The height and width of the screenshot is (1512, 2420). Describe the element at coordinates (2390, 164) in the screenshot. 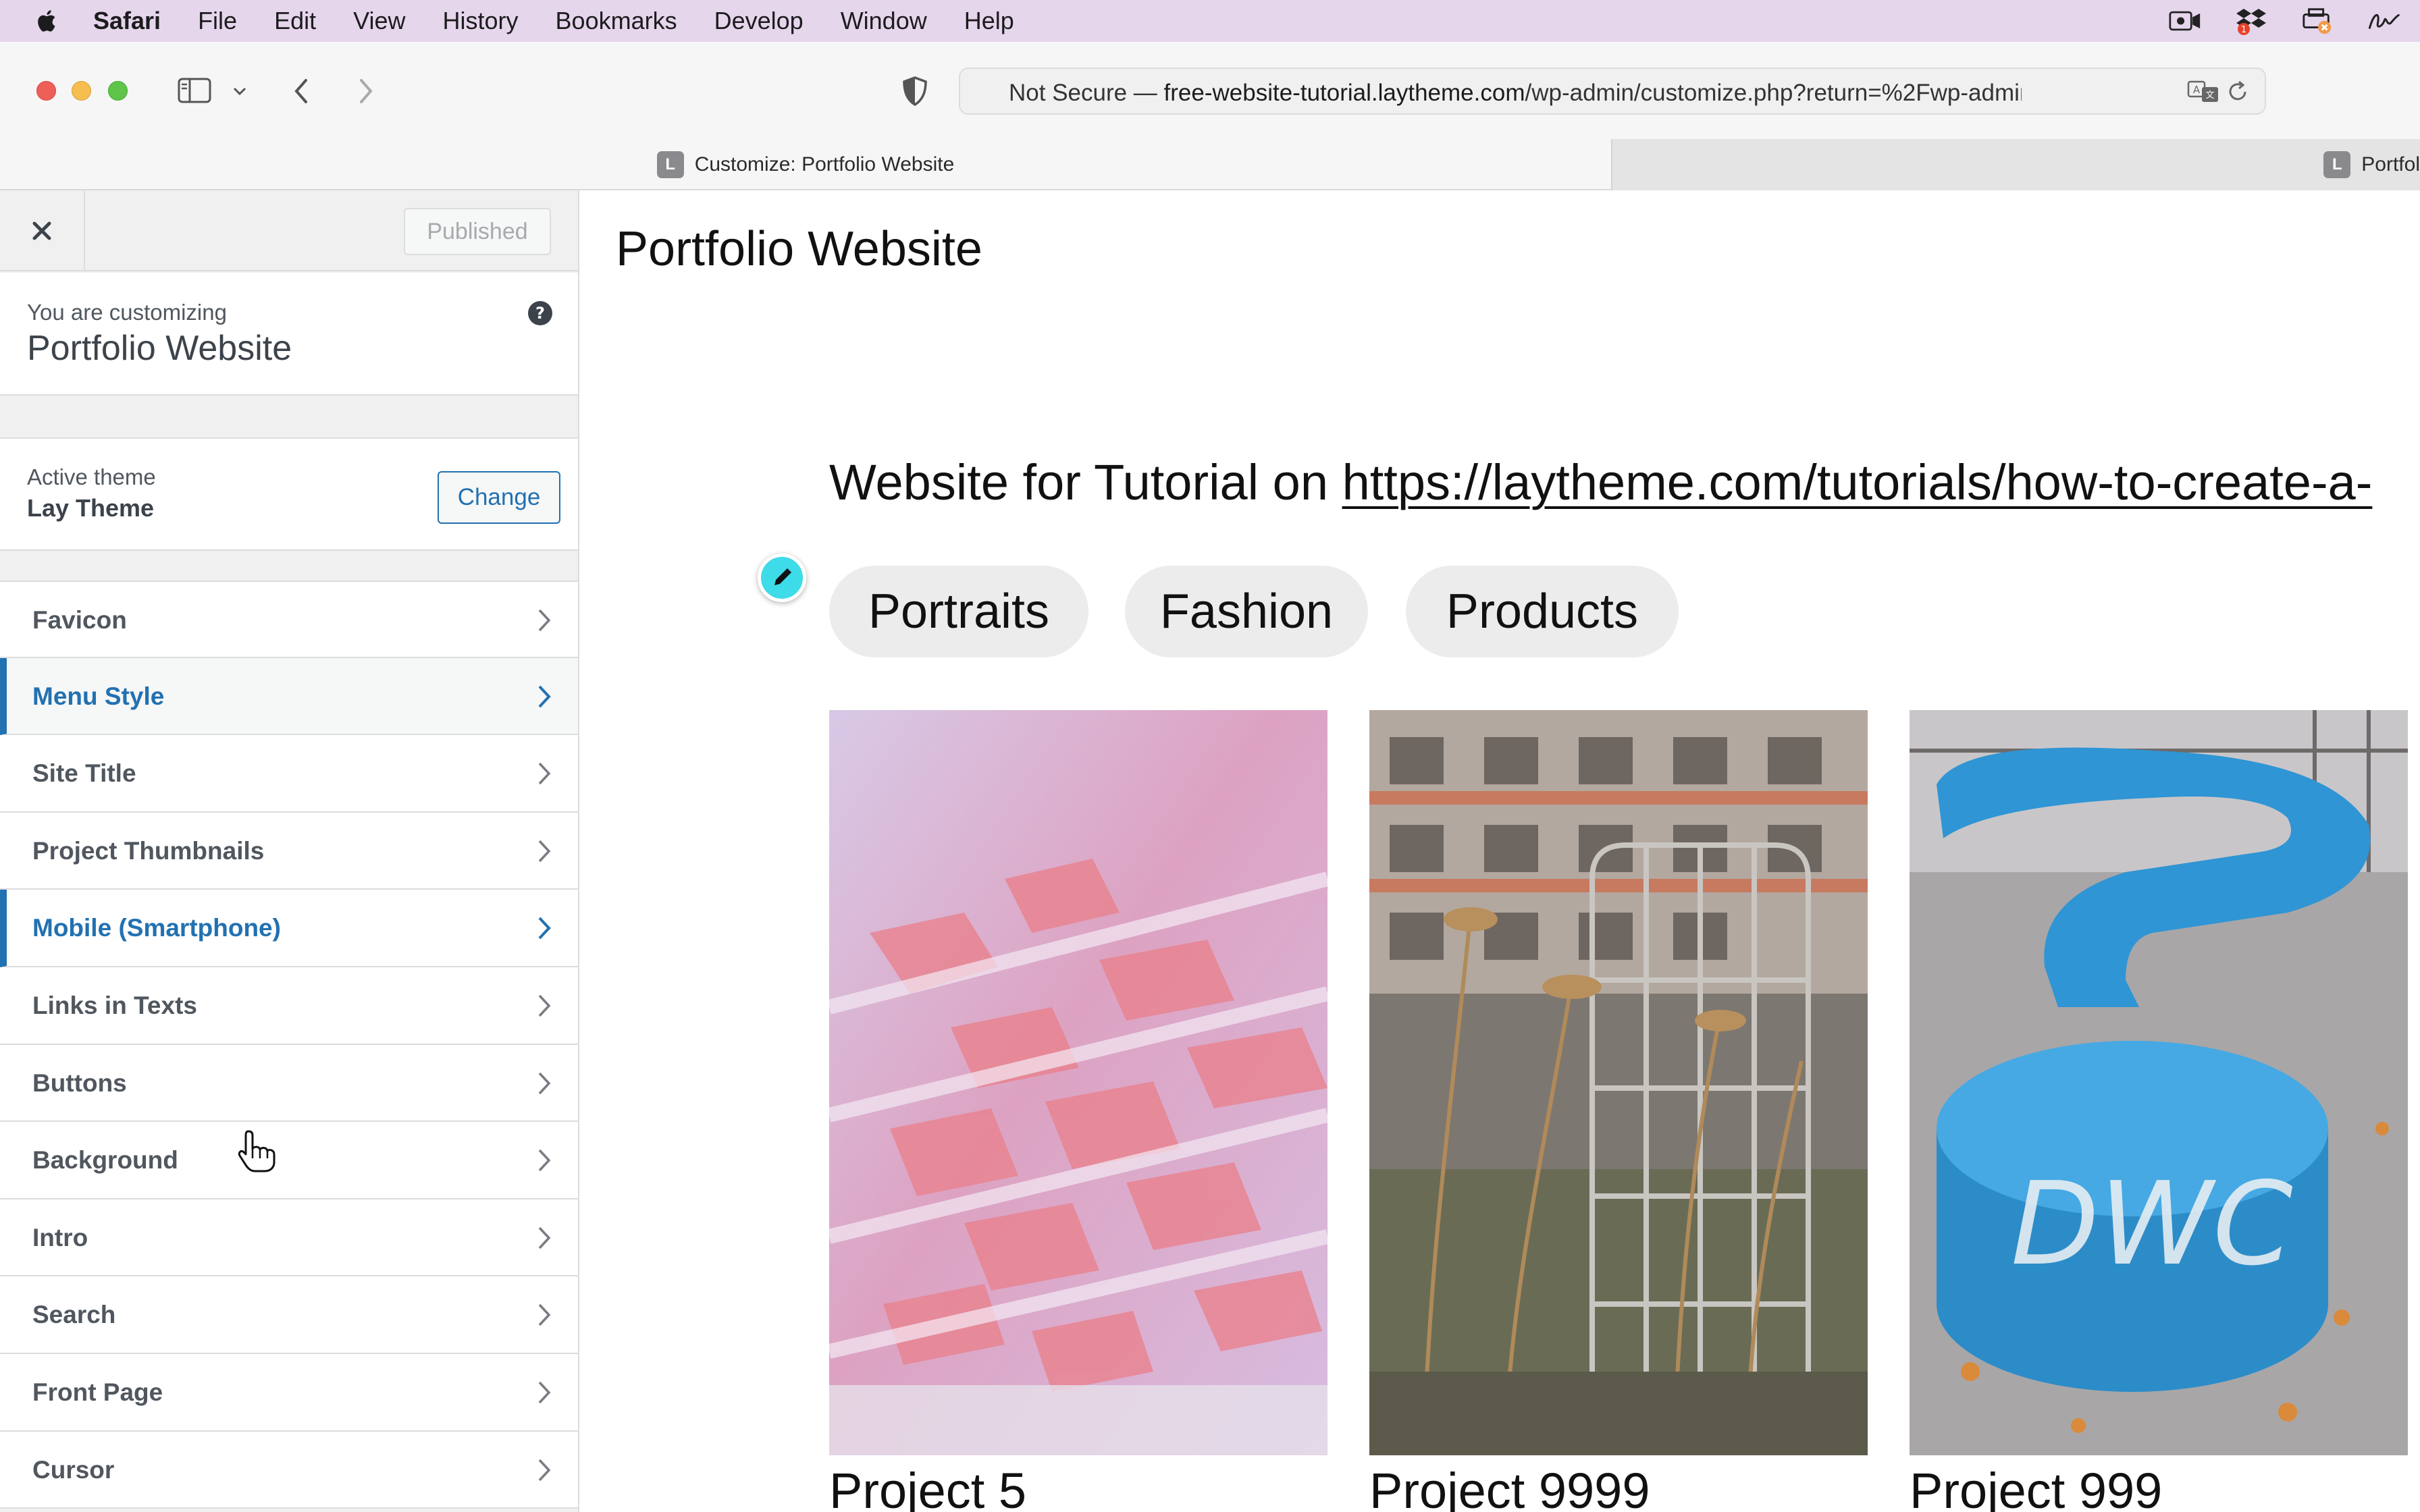

I see `tab-title: Portfol` at that location.